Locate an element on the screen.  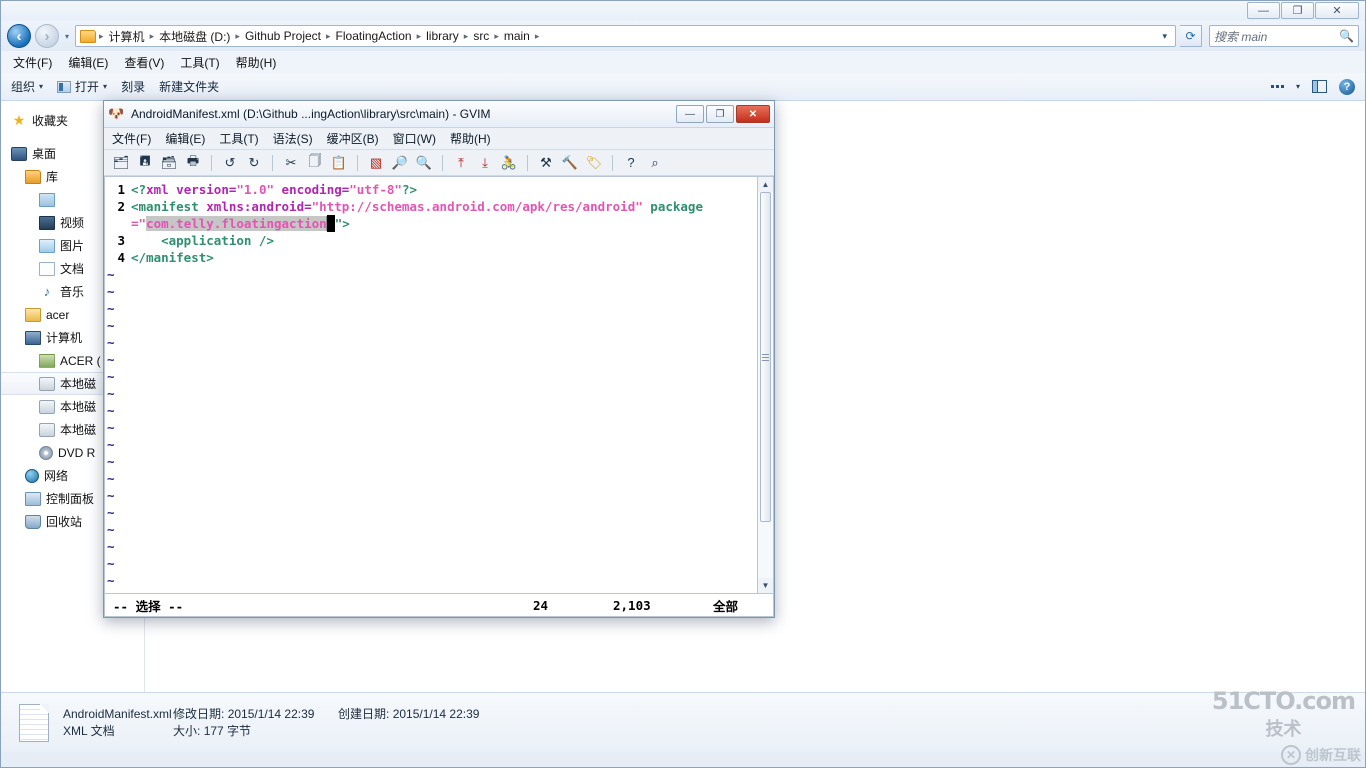
find-prev-icon: 🔍 is located at coordinates (424, 163).